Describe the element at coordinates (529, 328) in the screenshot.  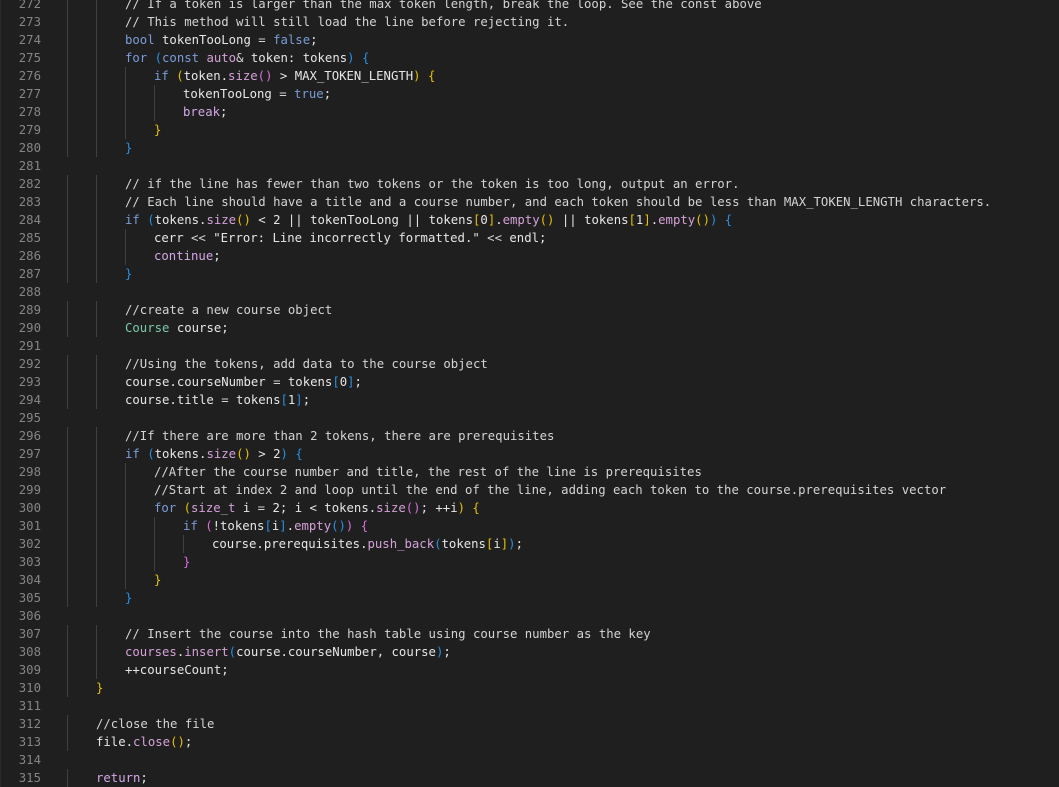
I see `code-line: 290 Course course;` at that location.